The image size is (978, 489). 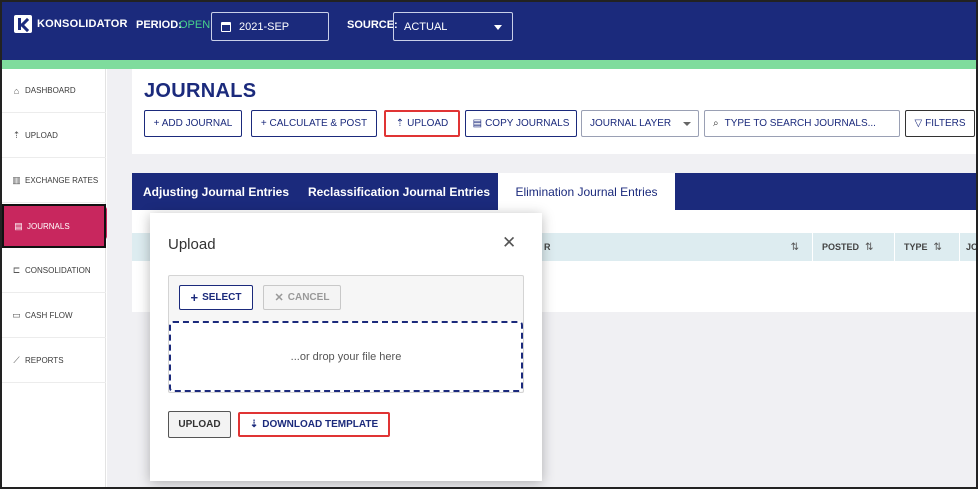 What do you see at coordinates (82, 24) in the screenshot?
I see `app-name: KONSOLIDATOR` at bounding box center [82, 24].